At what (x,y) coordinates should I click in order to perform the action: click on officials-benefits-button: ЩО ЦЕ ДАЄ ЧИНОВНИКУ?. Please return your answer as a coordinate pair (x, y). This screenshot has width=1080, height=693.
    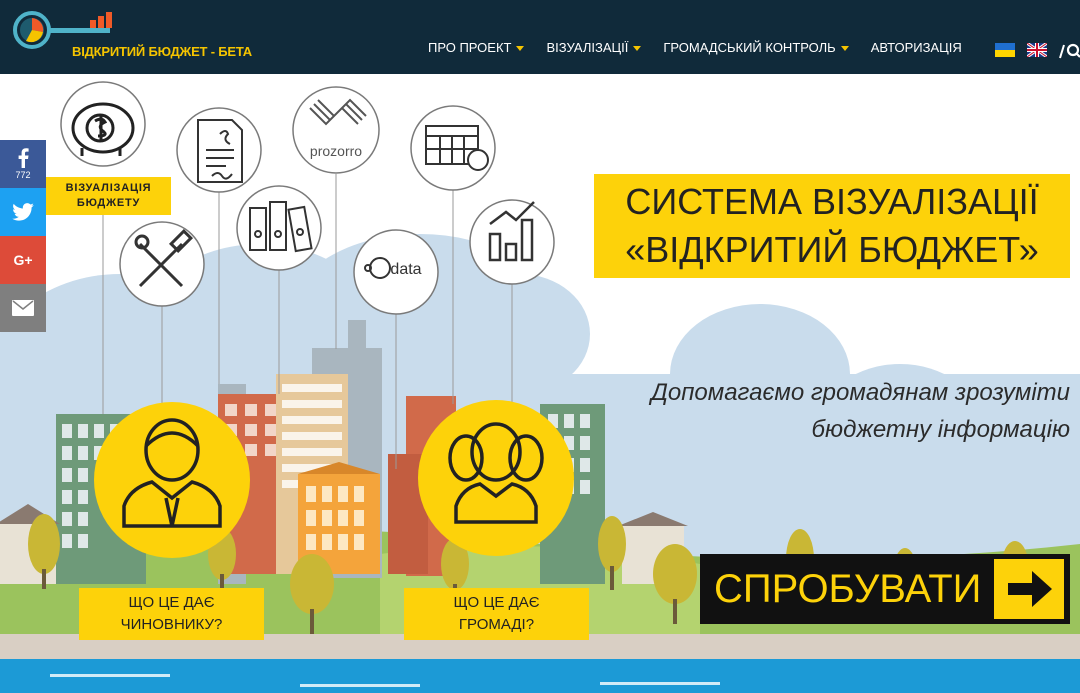
    Looking at the image, I should click on (171, 614).